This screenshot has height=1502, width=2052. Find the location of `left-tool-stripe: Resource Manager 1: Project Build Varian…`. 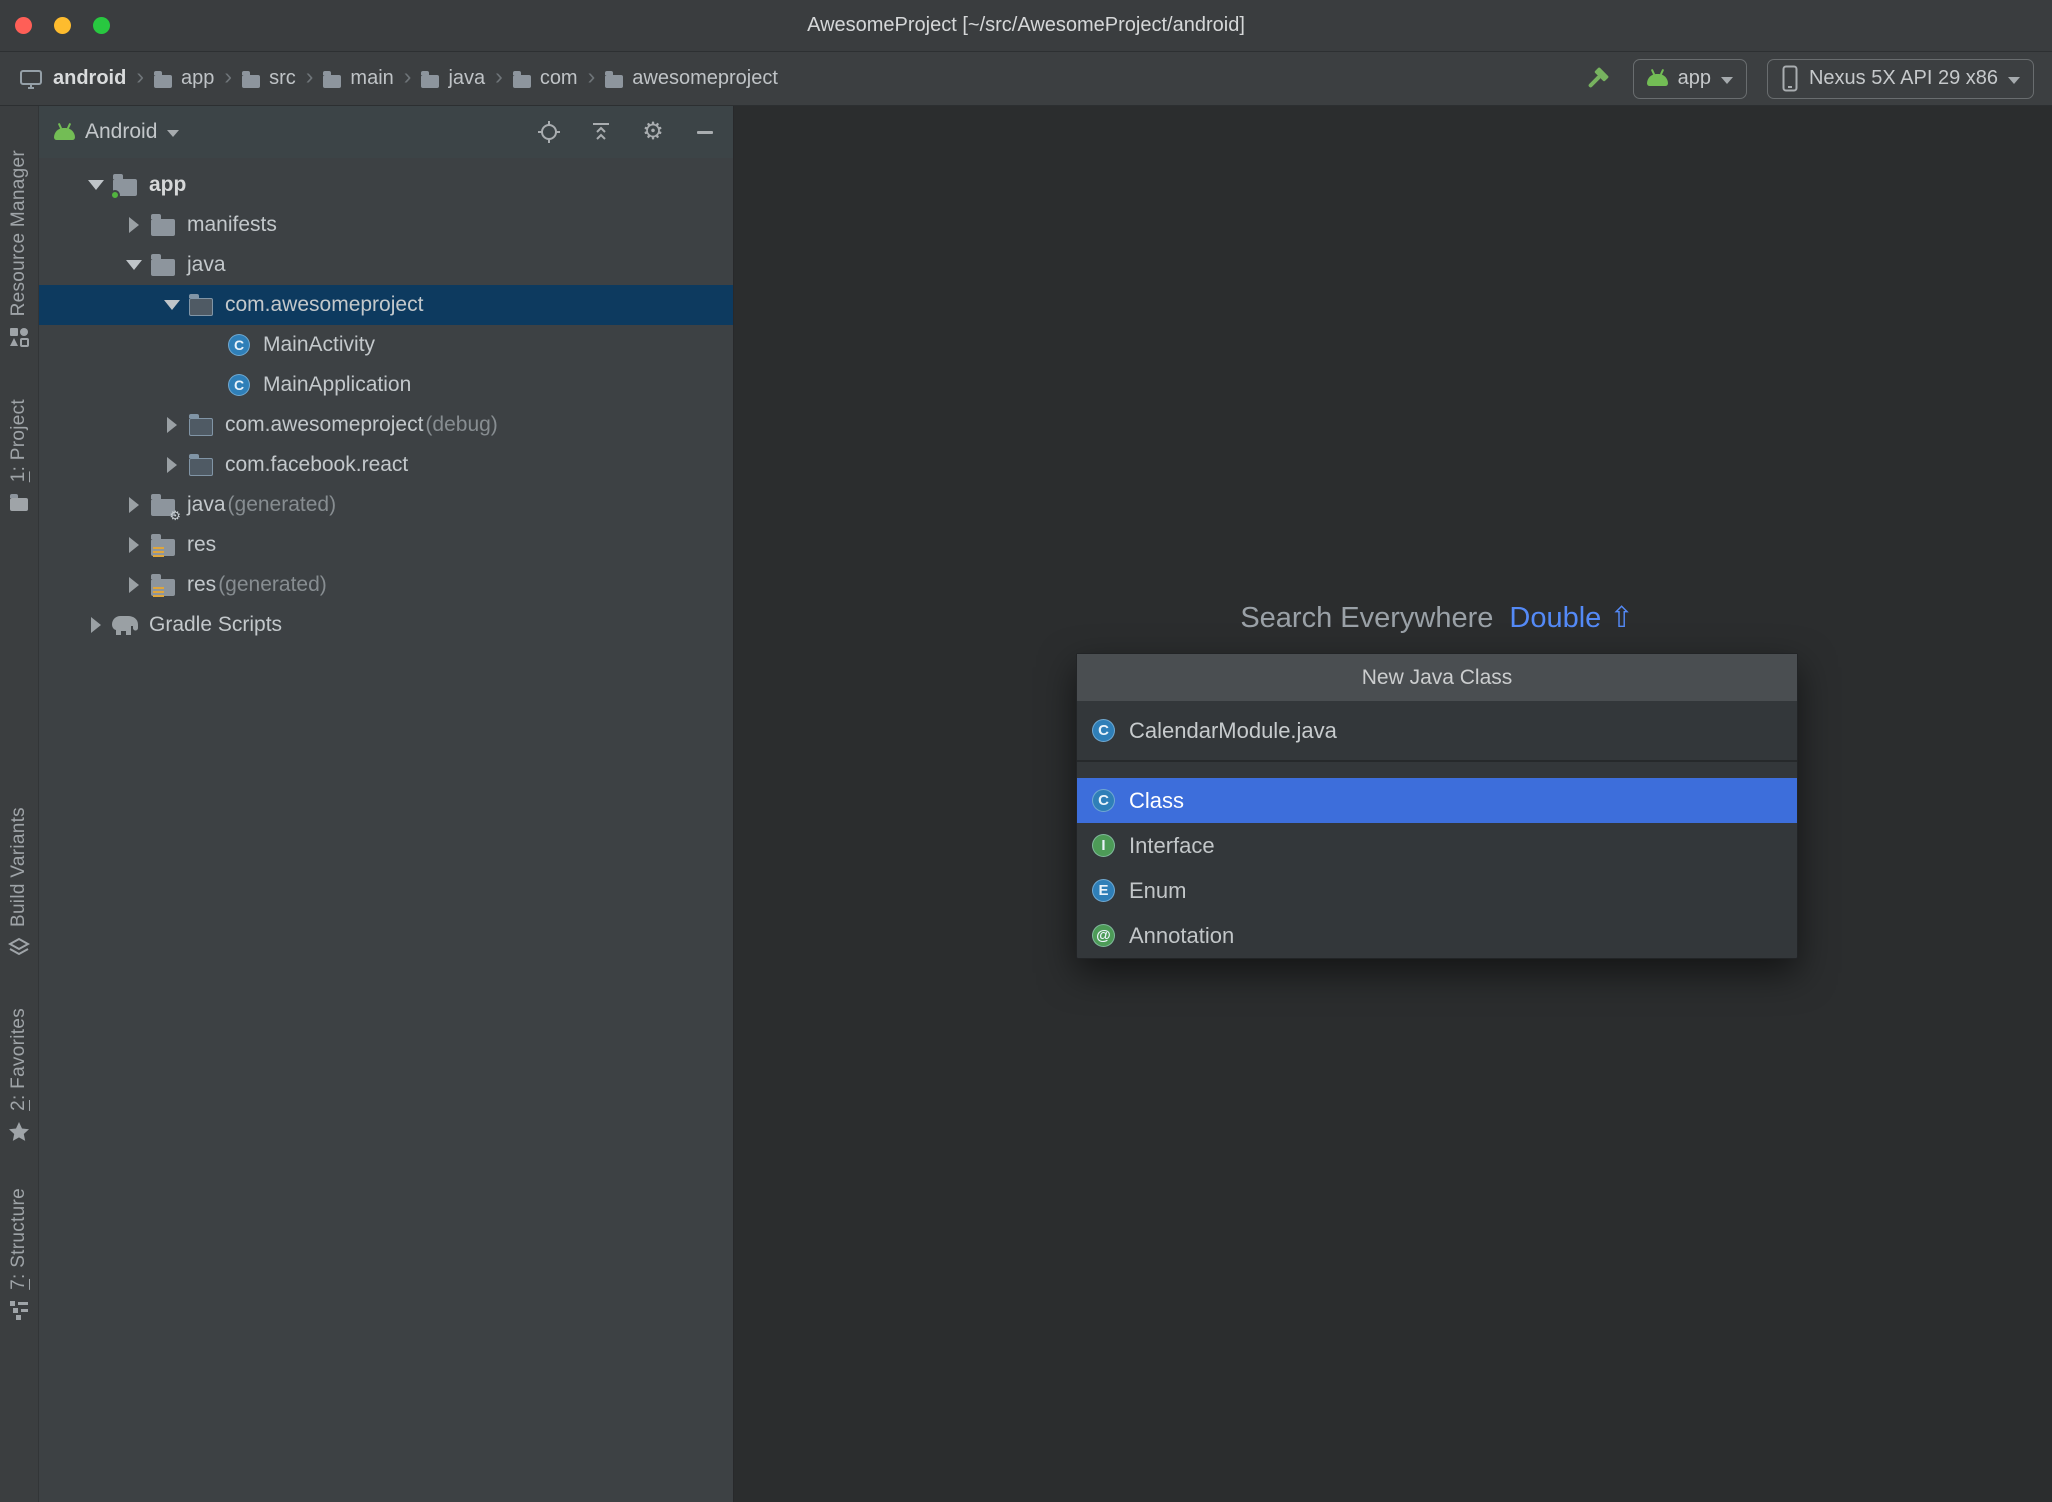

left-tool-stripe: Resource Manager 1: Project Build Varian… is located at coordinates (19, 804).